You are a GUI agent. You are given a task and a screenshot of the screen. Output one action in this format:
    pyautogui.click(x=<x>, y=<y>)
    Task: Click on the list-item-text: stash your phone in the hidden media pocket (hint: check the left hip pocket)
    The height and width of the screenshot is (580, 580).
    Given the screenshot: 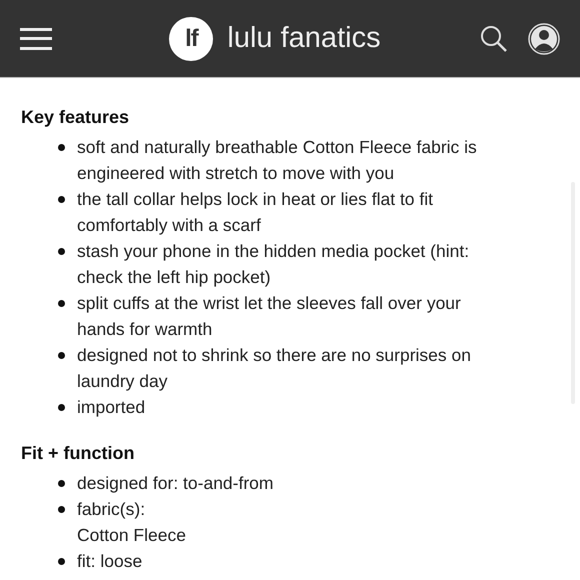 What is the action you would take?
    pyautogui.click(x=273, y=264)
    